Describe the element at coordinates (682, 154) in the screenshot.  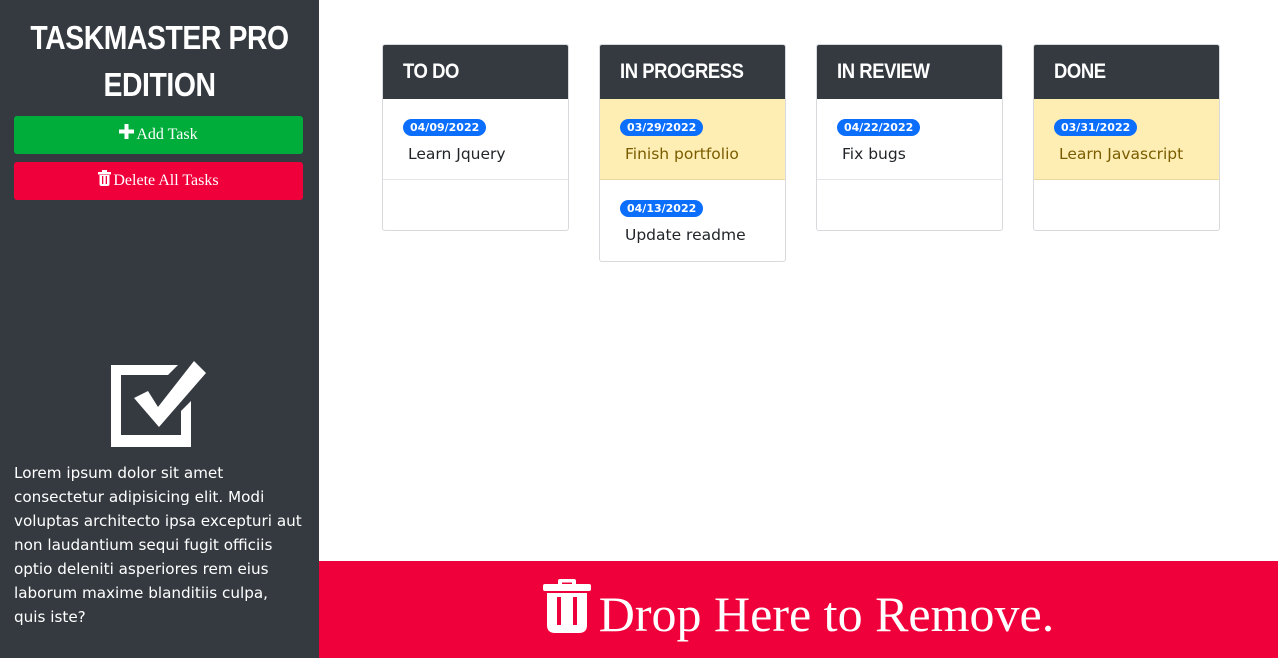
I see `task-text: Finish portfolio` at that location.